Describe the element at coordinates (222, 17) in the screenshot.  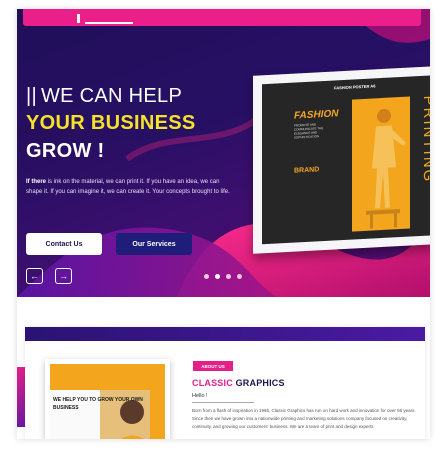
I see `top-navigation-bar` at that location.